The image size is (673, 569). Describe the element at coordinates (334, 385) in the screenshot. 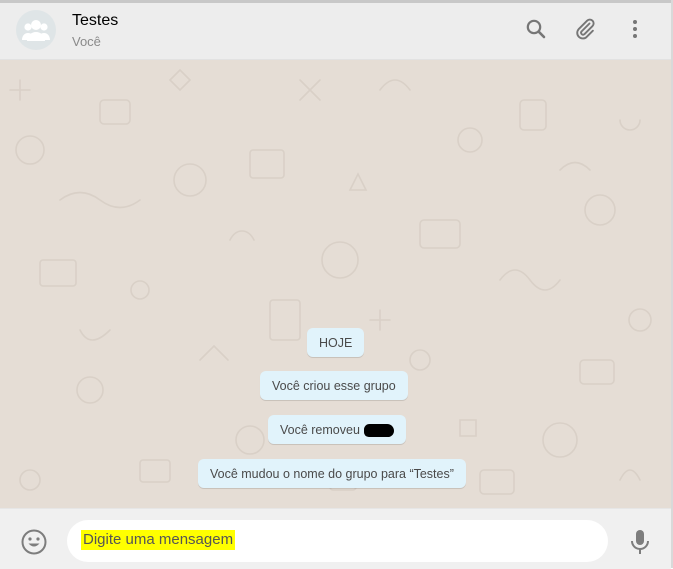

I see `system-message: Você criou esse grupo` at that location.